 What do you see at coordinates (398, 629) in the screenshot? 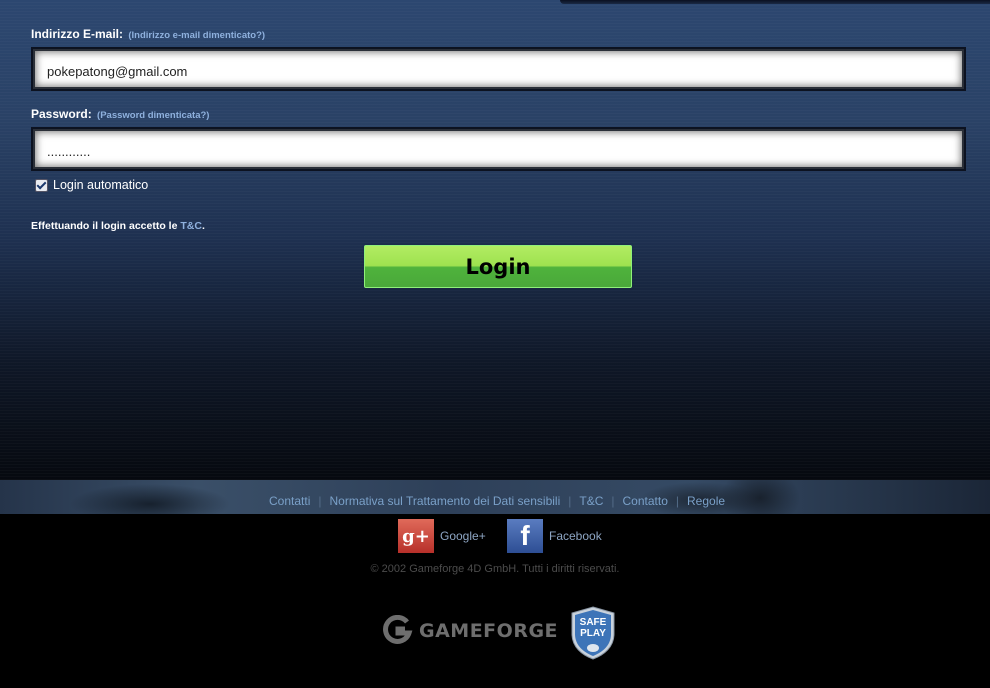
I see `gameforge-emblem-icon` at bounding box center [398, 629].